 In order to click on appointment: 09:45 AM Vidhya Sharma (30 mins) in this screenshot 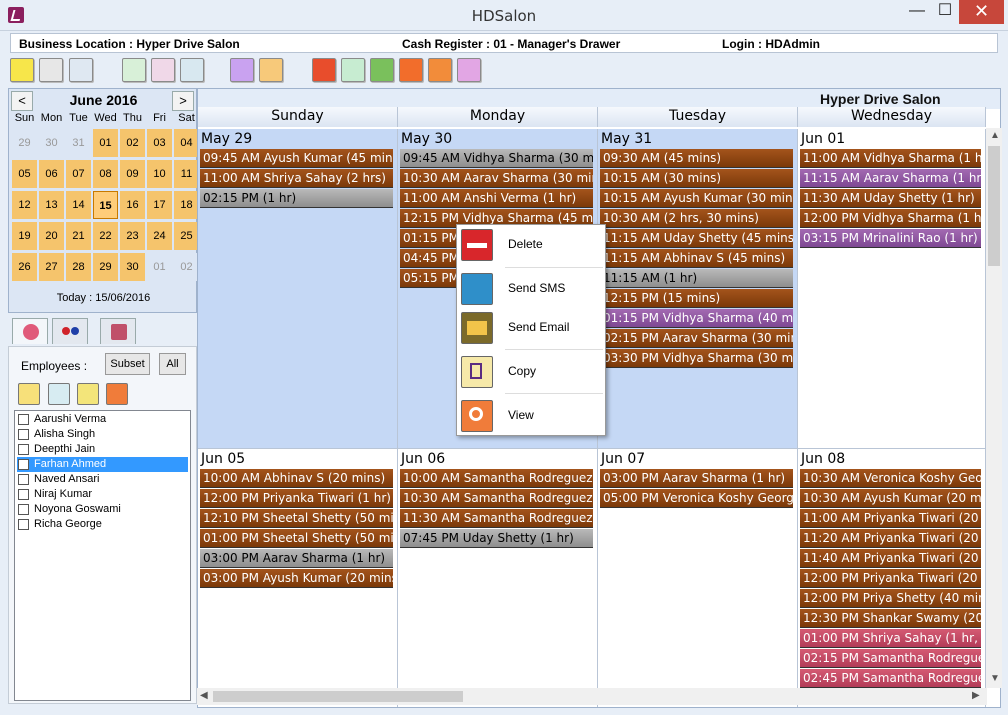, I will do `click(496, 158)`.